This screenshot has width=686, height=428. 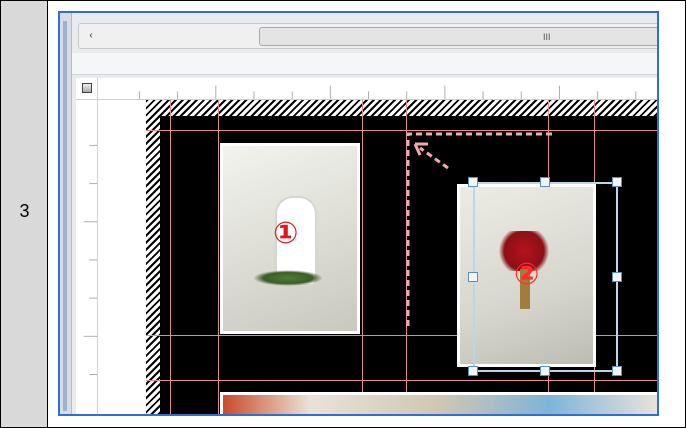 I want to click on ruler-corner, so click(x=87, y=89).